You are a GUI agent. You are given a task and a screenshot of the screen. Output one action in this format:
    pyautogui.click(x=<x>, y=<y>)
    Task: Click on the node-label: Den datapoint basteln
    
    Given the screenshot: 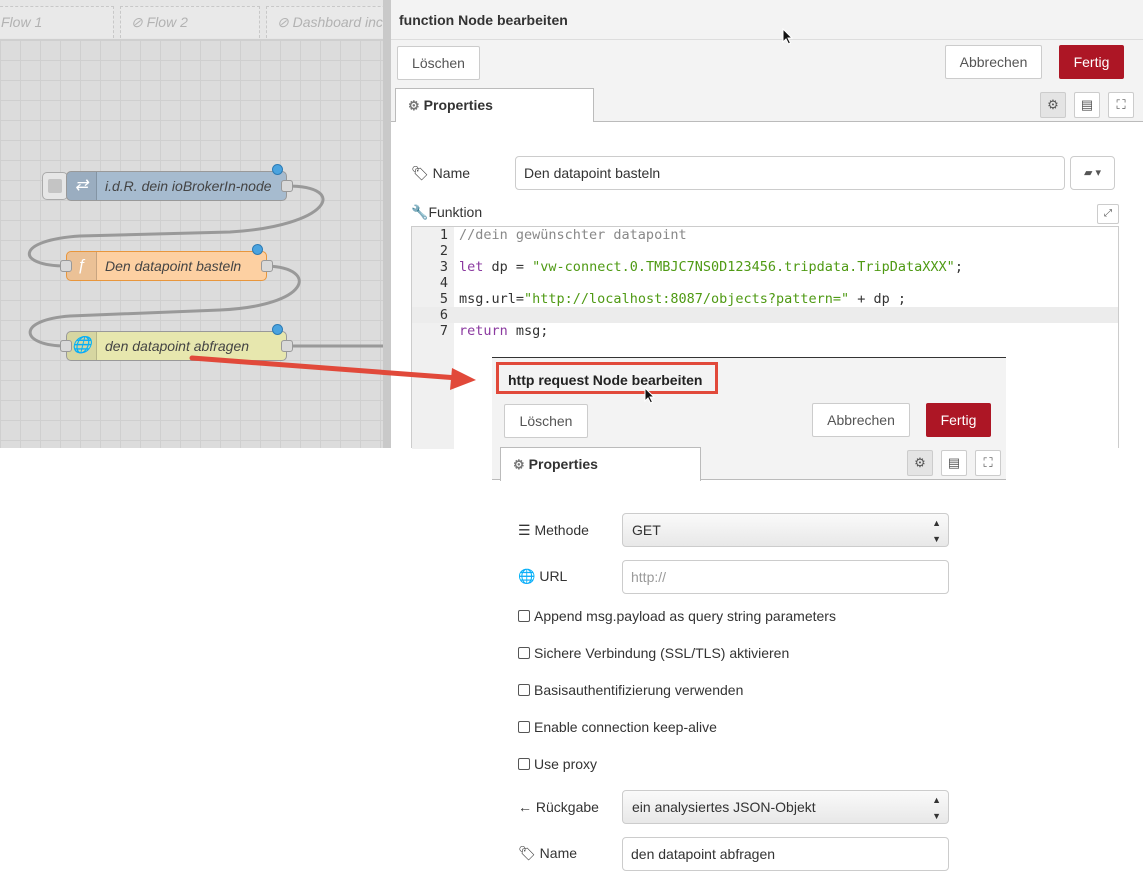 What is the action you would take?
    pyautogui.click(x=173, y=266)
    